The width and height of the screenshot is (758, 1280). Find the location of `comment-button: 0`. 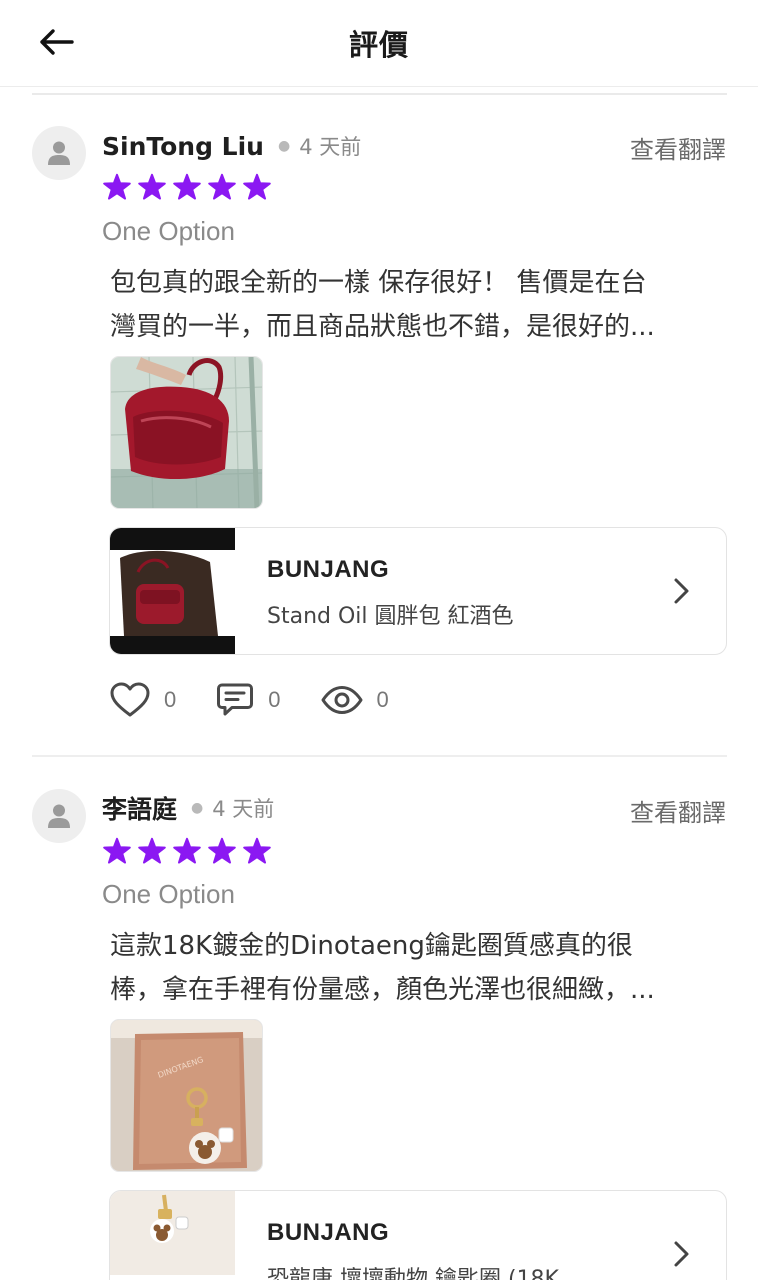

comment-button: 0 is located at coordinates (248, 700).